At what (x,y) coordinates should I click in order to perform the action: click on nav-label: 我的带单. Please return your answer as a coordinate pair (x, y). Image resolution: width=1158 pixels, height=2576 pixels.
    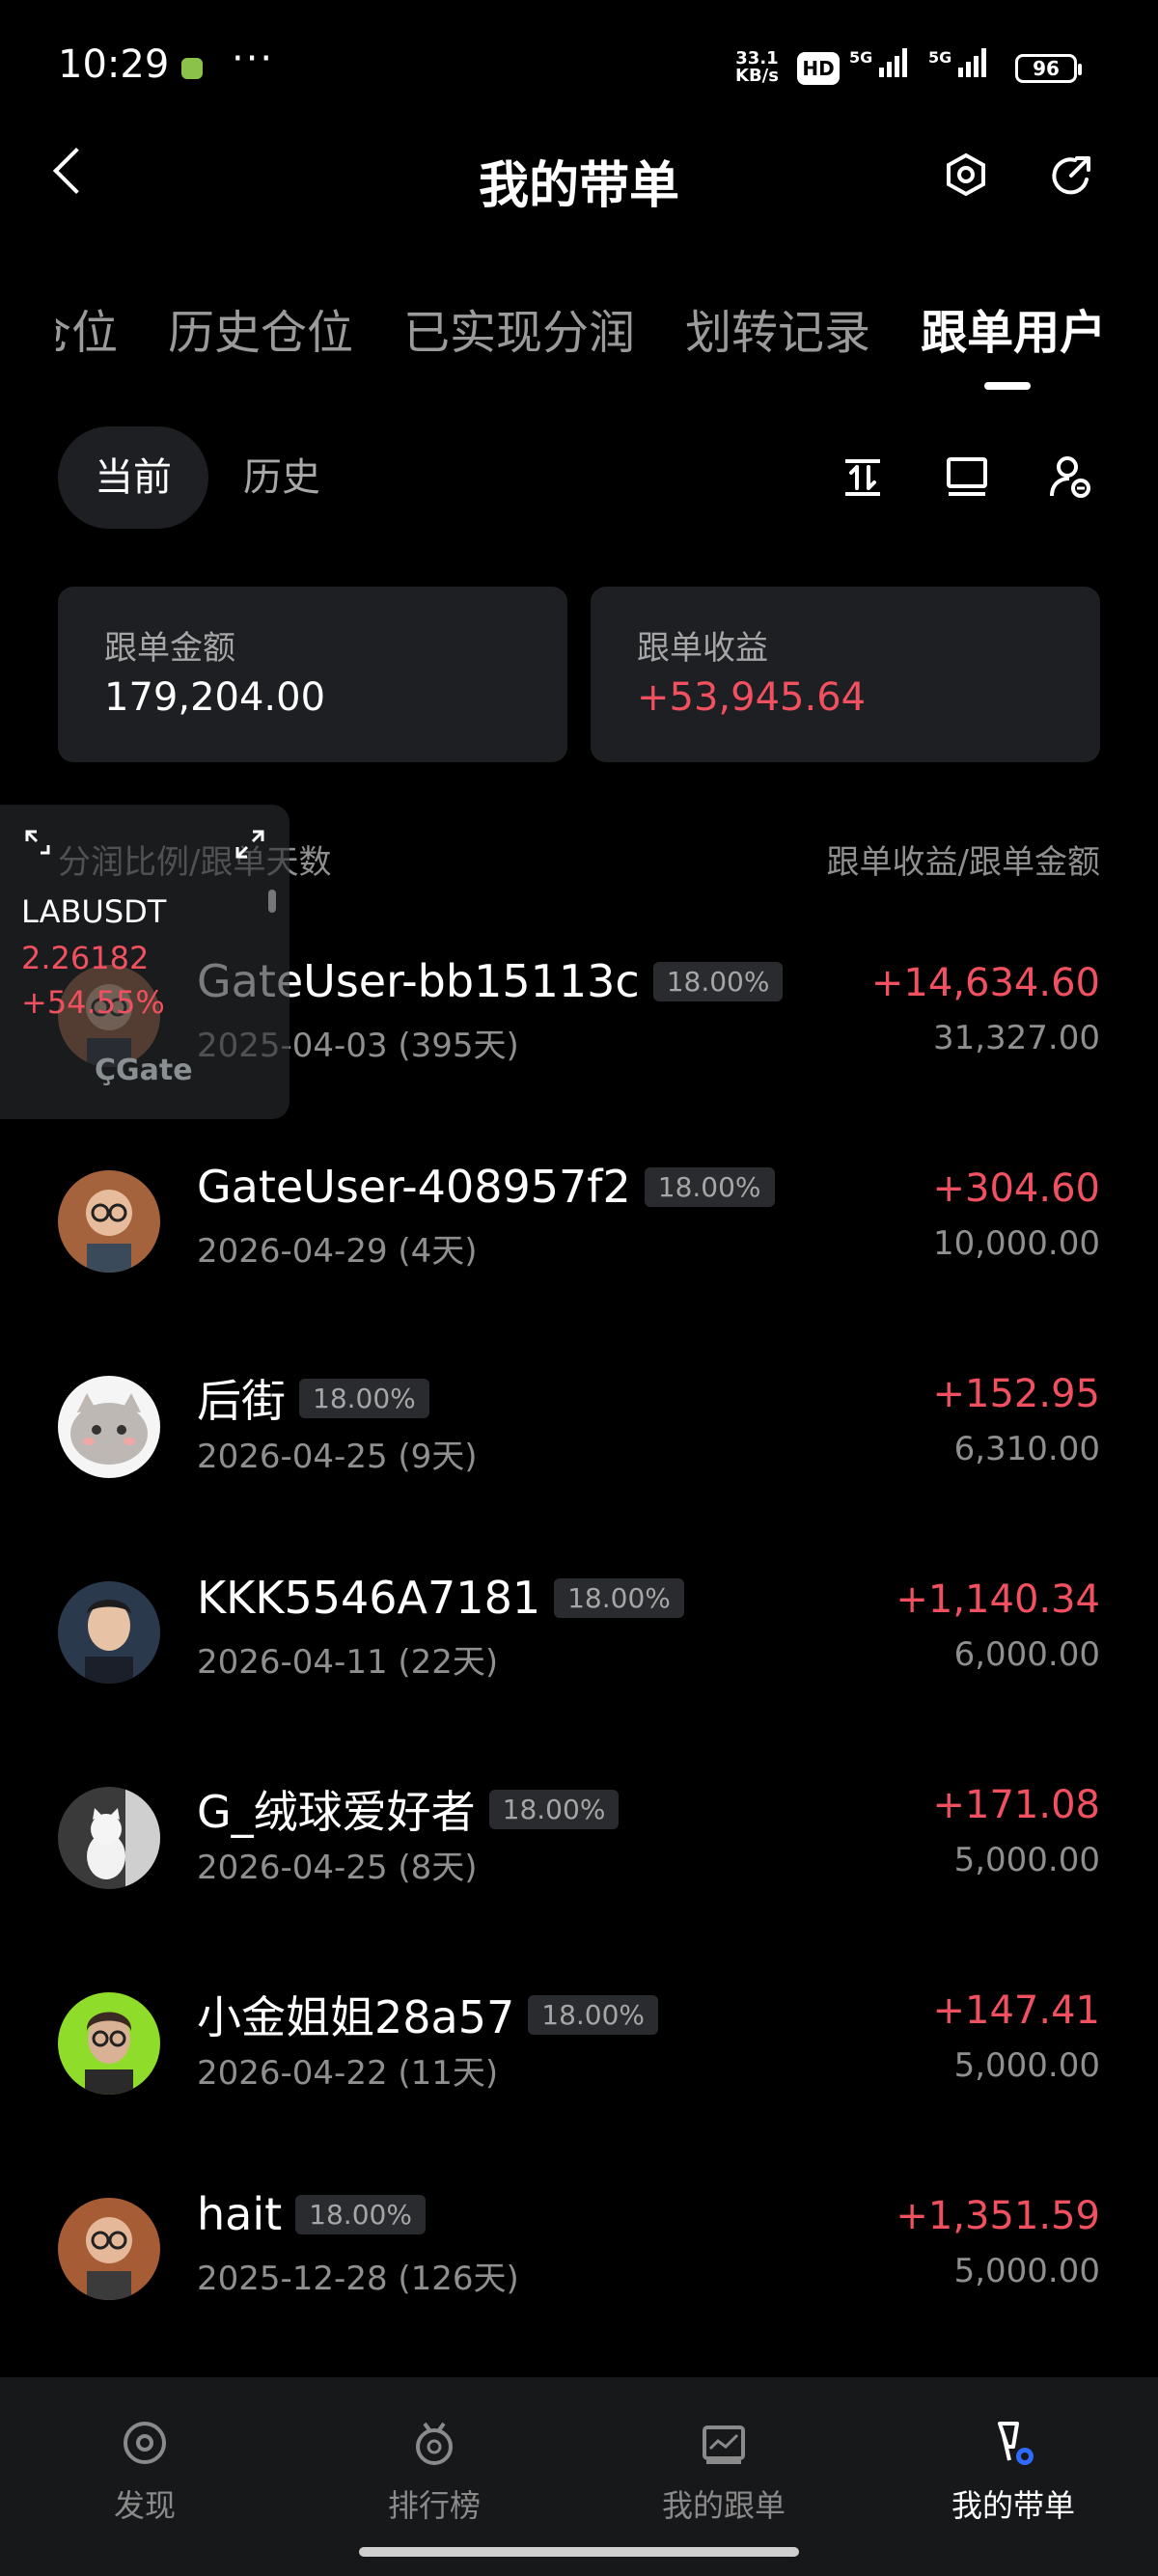
    Looking at the image, I should click on (1013, 2506).